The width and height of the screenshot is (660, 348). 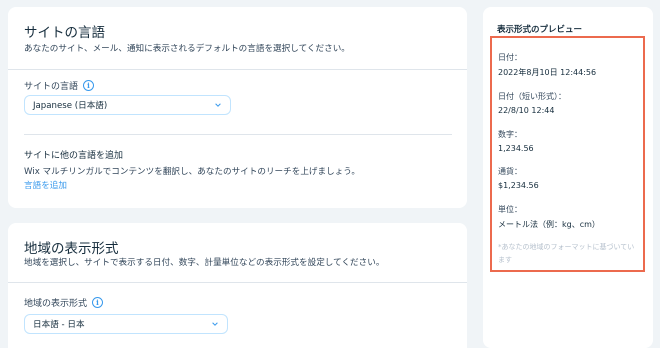 I want to click on site-language-field-label: サイトの言語 i, so click(x=59, y=85).